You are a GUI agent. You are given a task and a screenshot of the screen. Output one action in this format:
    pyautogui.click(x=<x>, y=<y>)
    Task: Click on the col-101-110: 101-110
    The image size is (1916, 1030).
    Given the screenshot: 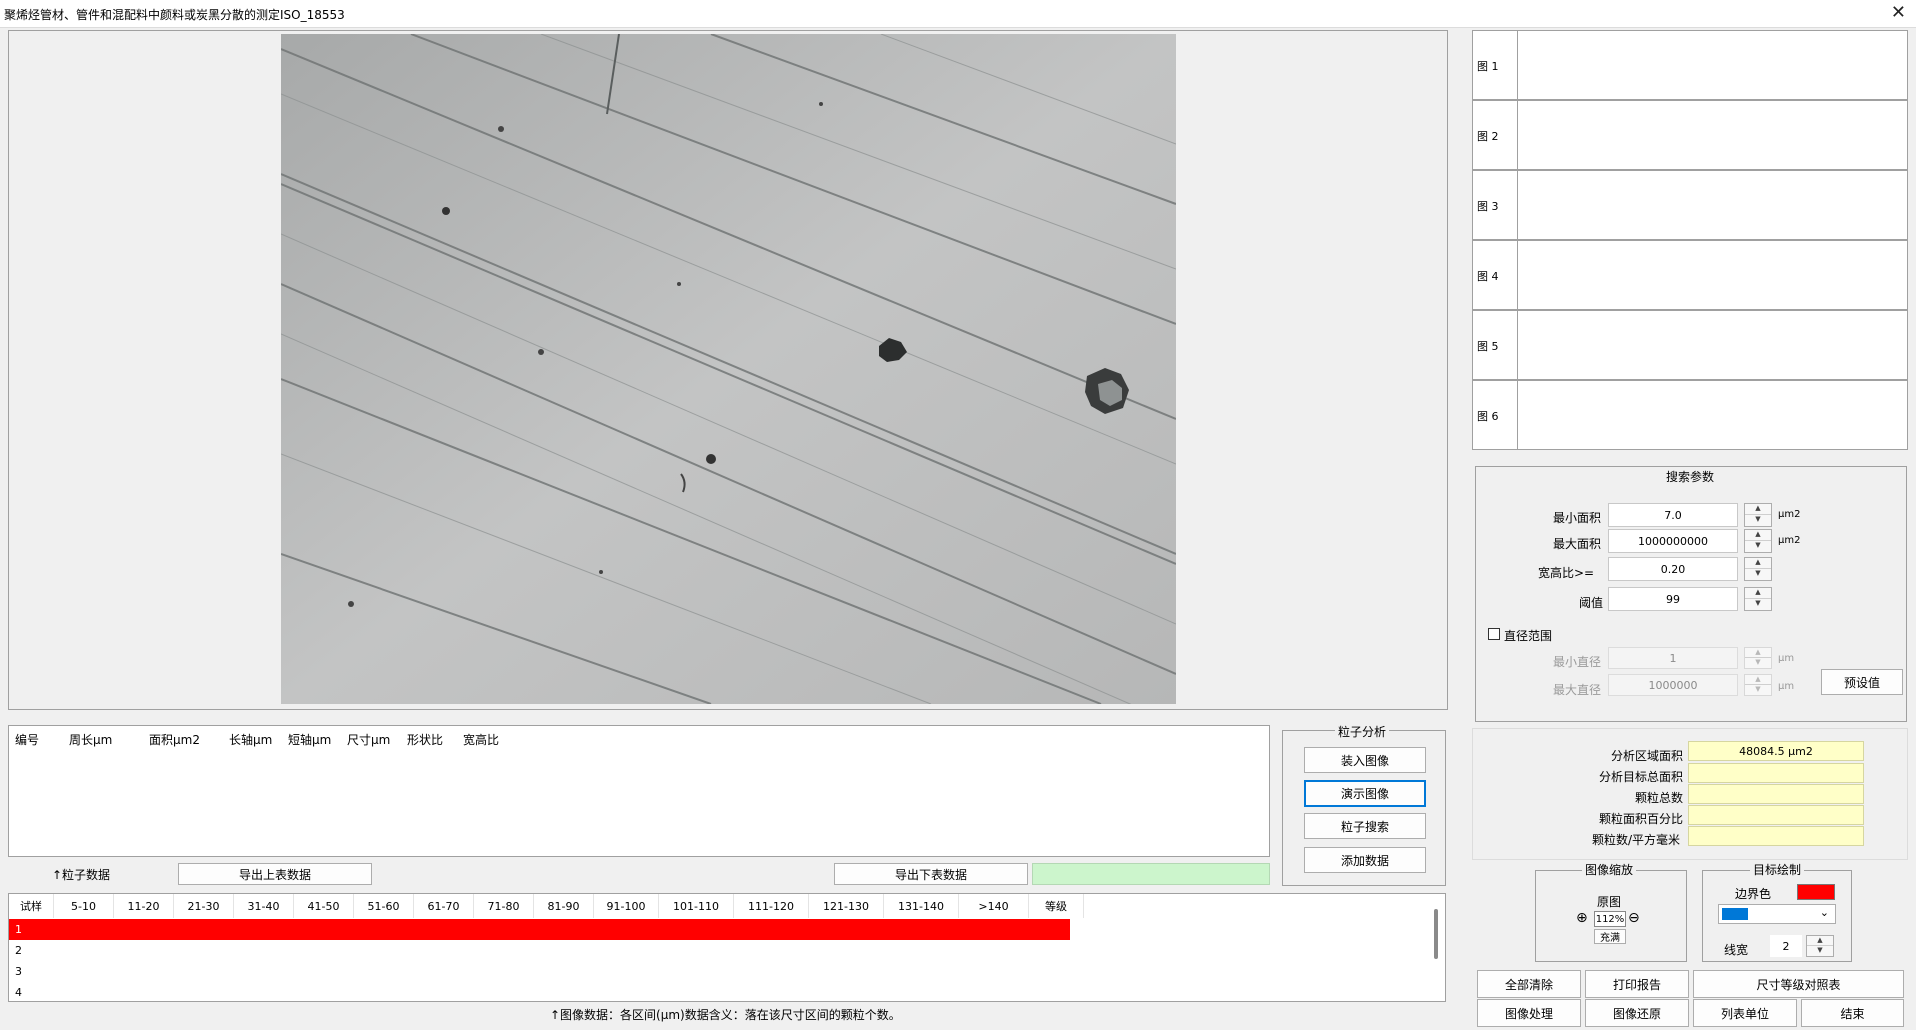 What is the action you would take?
    pyautogui.click(x=696, y=906)
    